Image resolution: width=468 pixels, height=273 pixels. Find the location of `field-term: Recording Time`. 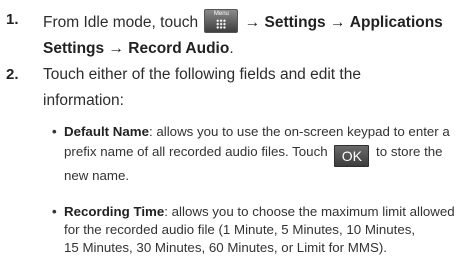

field-term: Recording Time is located at coordinates (114, 211).